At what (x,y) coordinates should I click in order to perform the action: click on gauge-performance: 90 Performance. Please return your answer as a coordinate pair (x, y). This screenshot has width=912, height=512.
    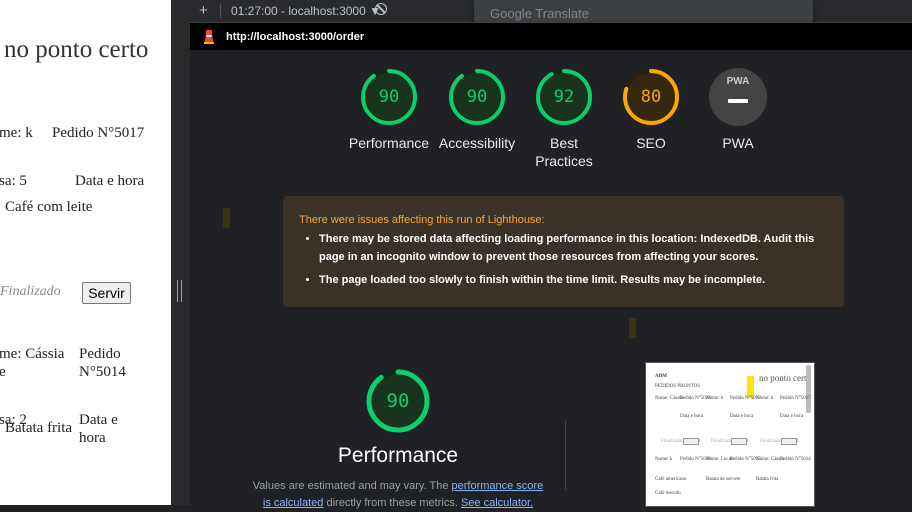
    Looking at the image, I should click on (389, 110).